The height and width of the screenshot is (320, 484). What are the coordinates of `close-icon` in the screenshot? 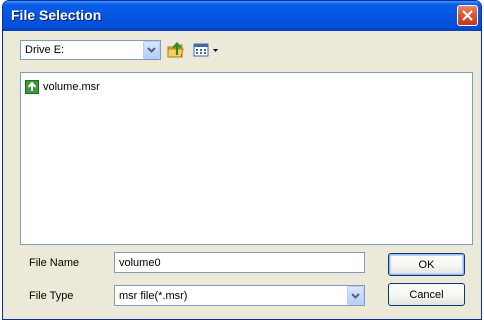 It's located at (467, 15).